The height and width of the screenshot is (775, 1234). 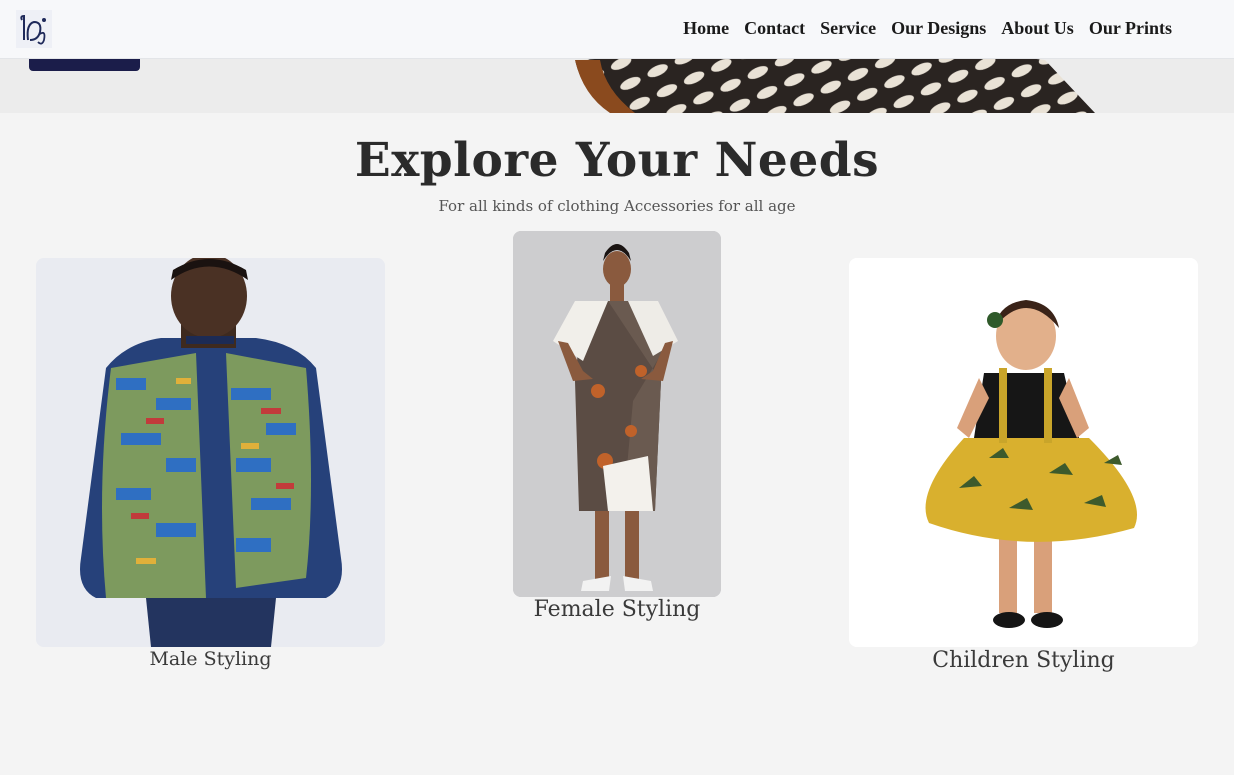 I want to click on nav-home: Home, so click(x=706, y=28).